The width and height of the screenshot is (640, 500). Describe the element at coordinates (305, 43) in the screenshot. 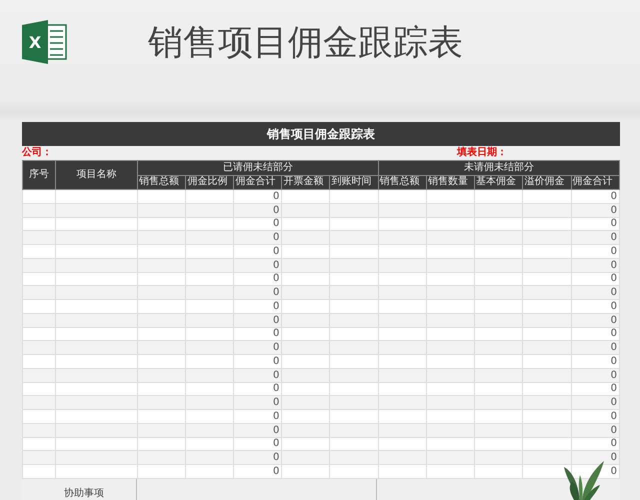

I see `page-title: 销售项目佣金跟踪表` at that location.